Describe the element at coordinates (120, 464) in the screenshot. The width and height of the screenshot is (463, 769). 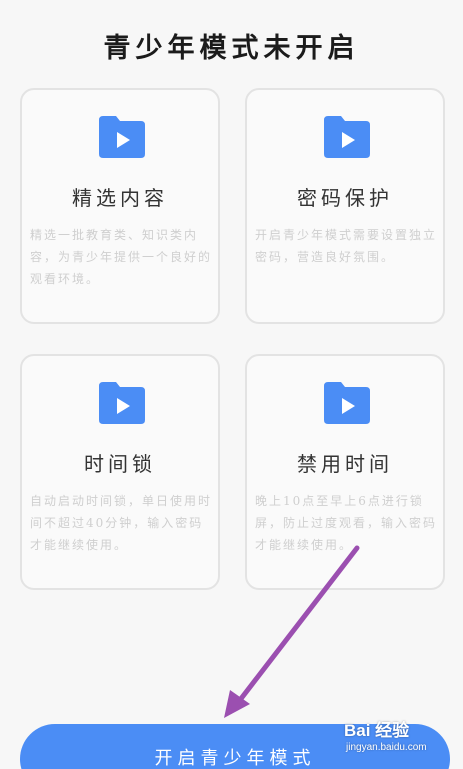
I see `card-title: 时间锁` at that location.